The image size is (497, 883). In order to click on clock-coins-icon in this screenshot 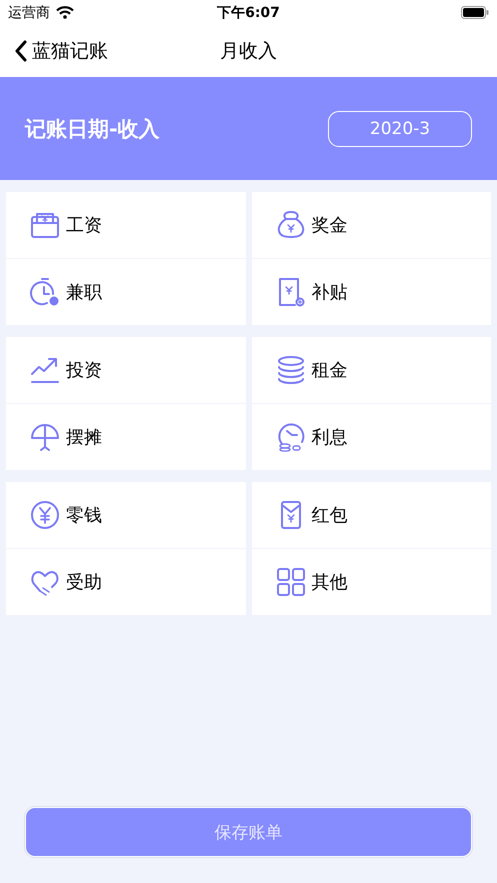, I will do `click(291, 437)`.